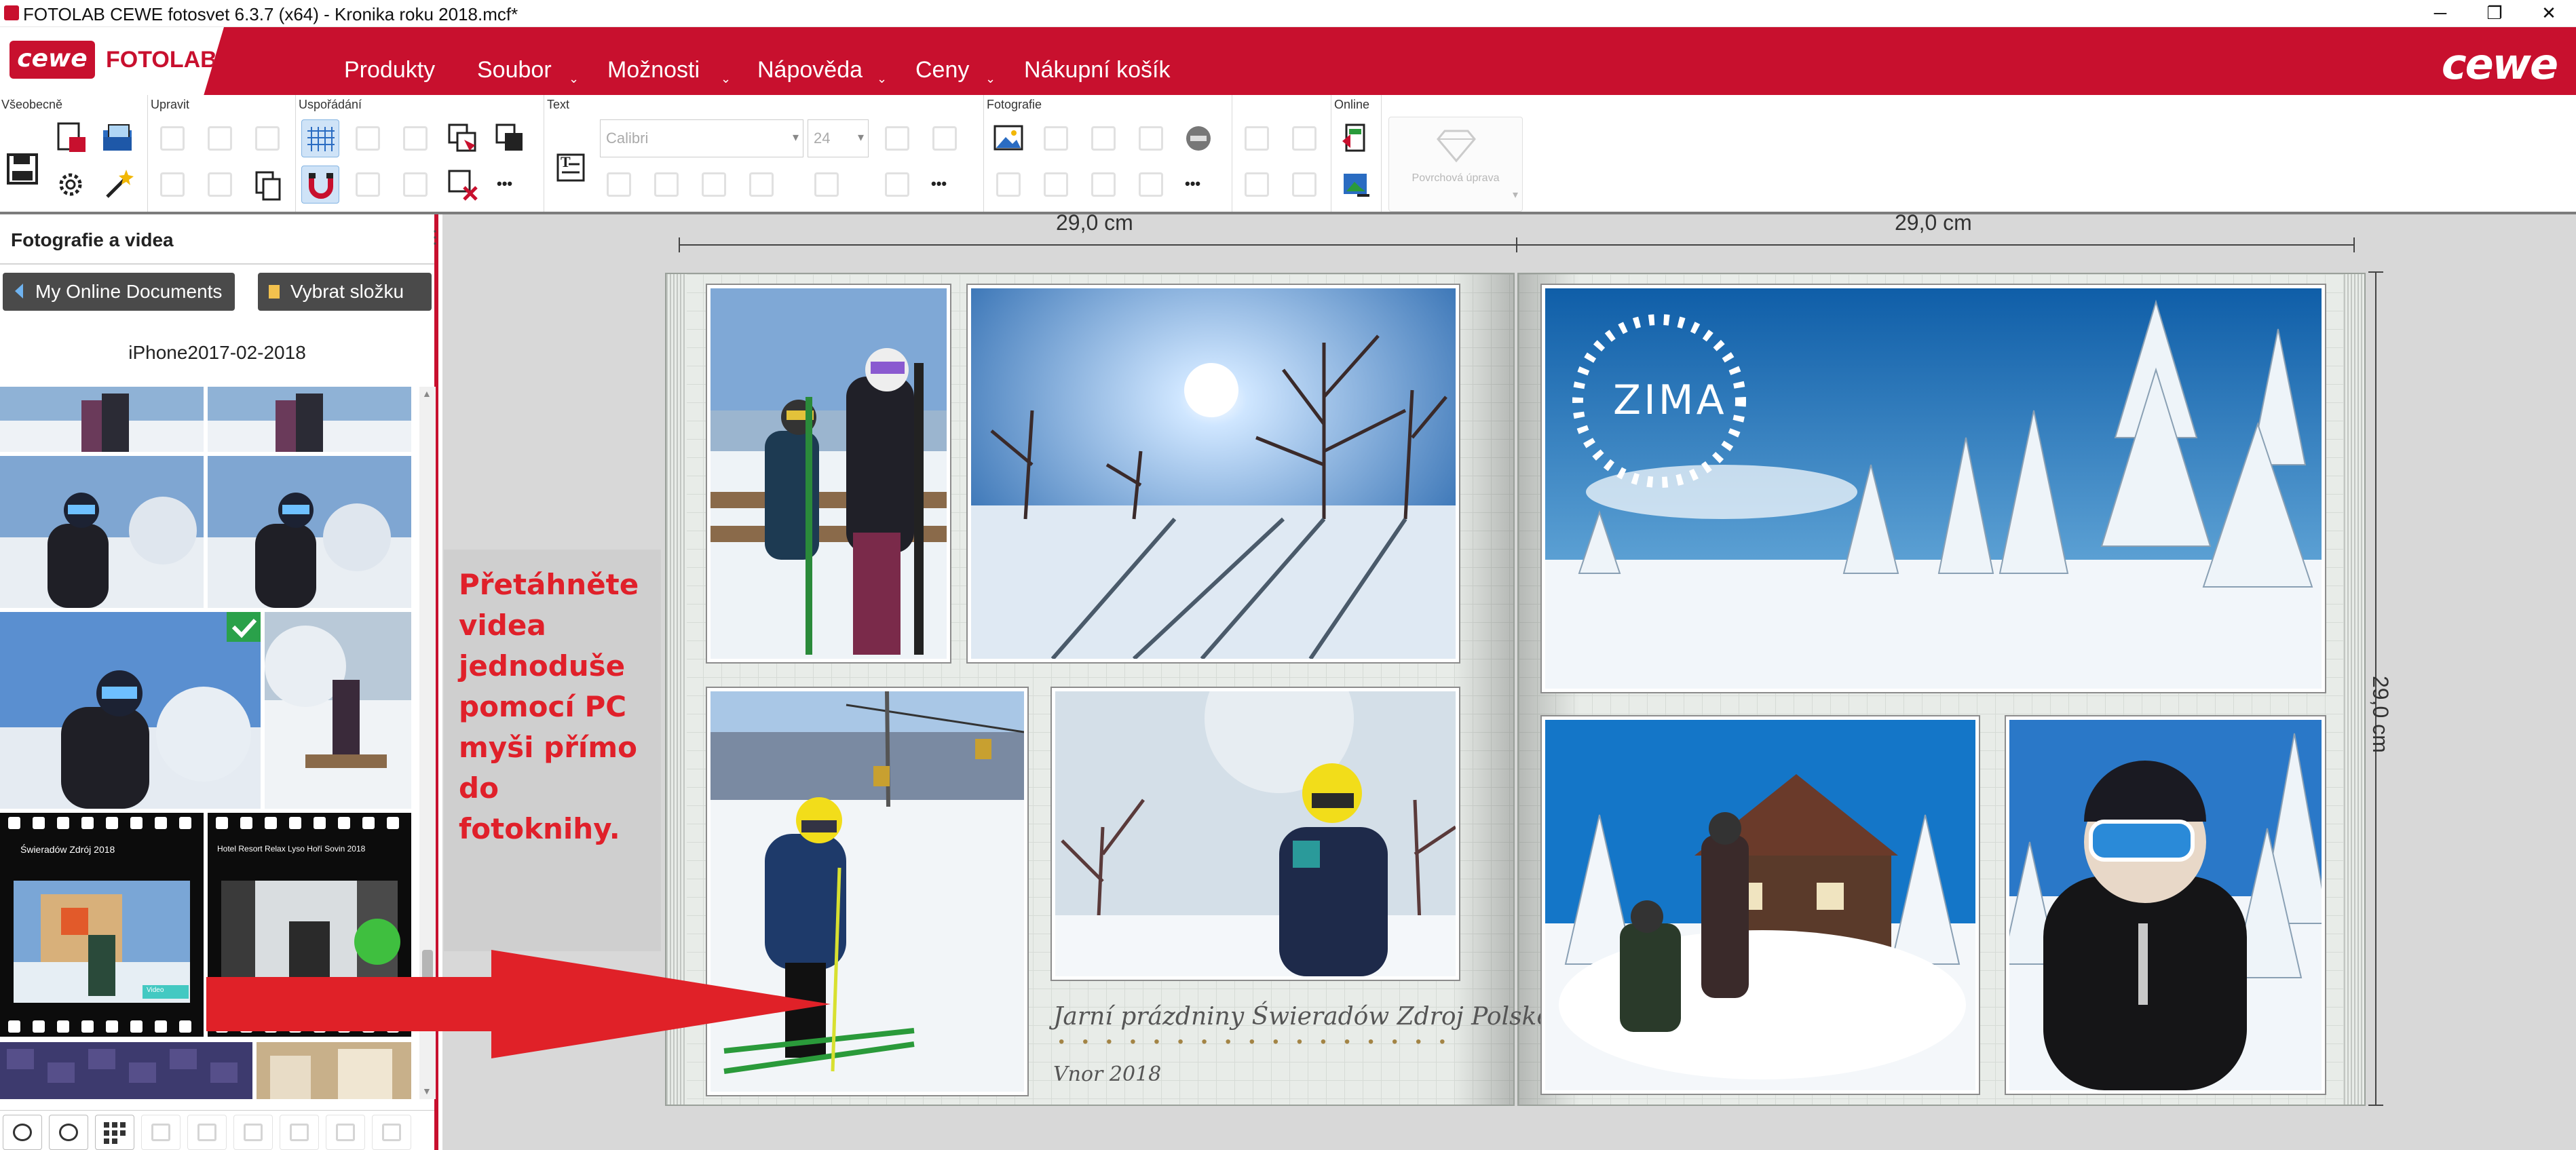  Describe the element at coordinates (102, 925) in the screenshot. I see `video-thumbnail: Świeradów Zdrój 2018 Video` at that location.